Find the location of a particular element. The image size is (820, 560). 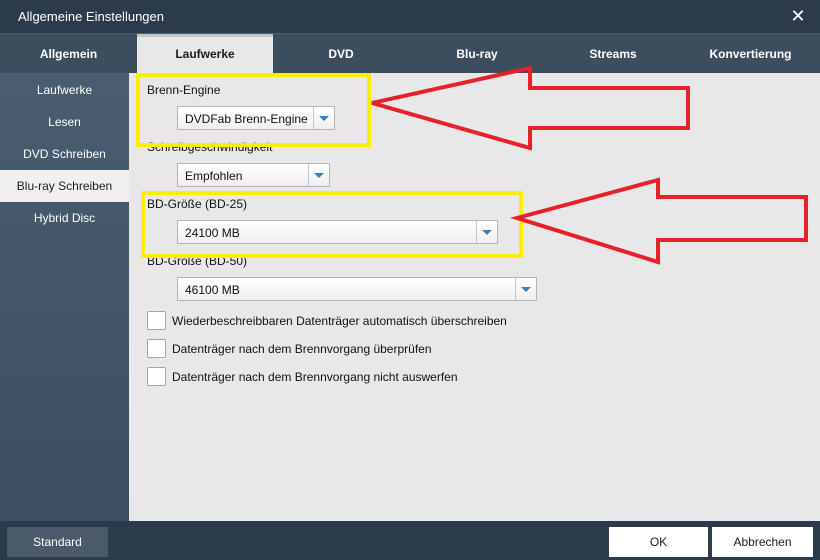

title-bar: Allgemeine Einstellungen ✕ is located at coordinates (410, 16).